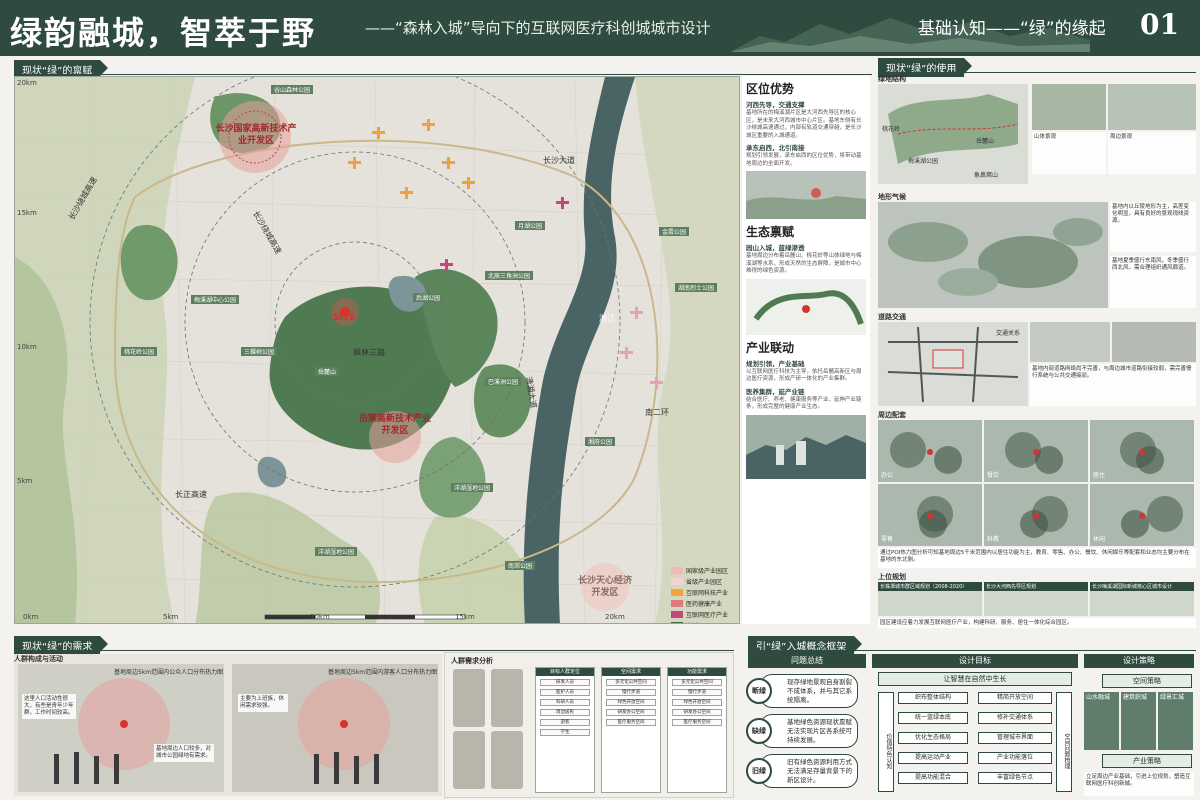 The width and height of the screenshot is (1200, 800). I want to click on legend-label: 省级产业园区, so click(704, 582).